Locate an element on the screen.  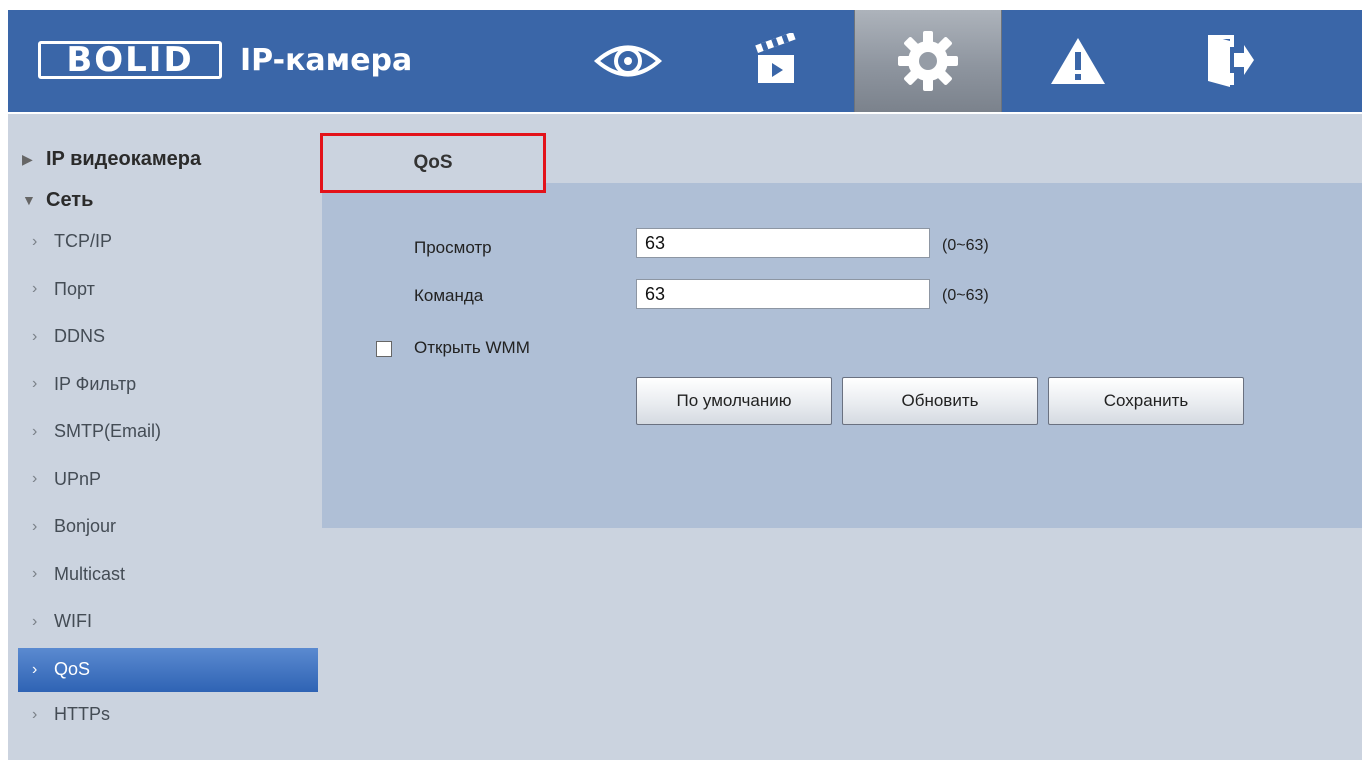
clapperboard-icon is located at coordinates (775, 58).